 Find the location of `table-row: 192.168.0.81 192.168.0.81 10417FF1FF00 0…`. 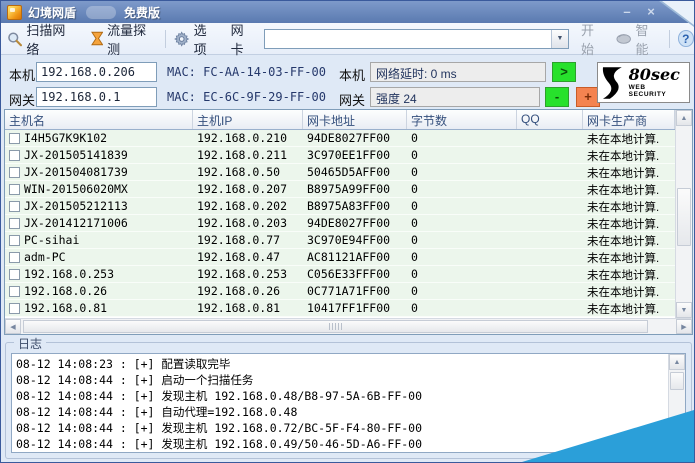

table-row: 192.168.0.81 192.168.0.81 10417FF1FF00 0… is located at coordinates (340, 308).